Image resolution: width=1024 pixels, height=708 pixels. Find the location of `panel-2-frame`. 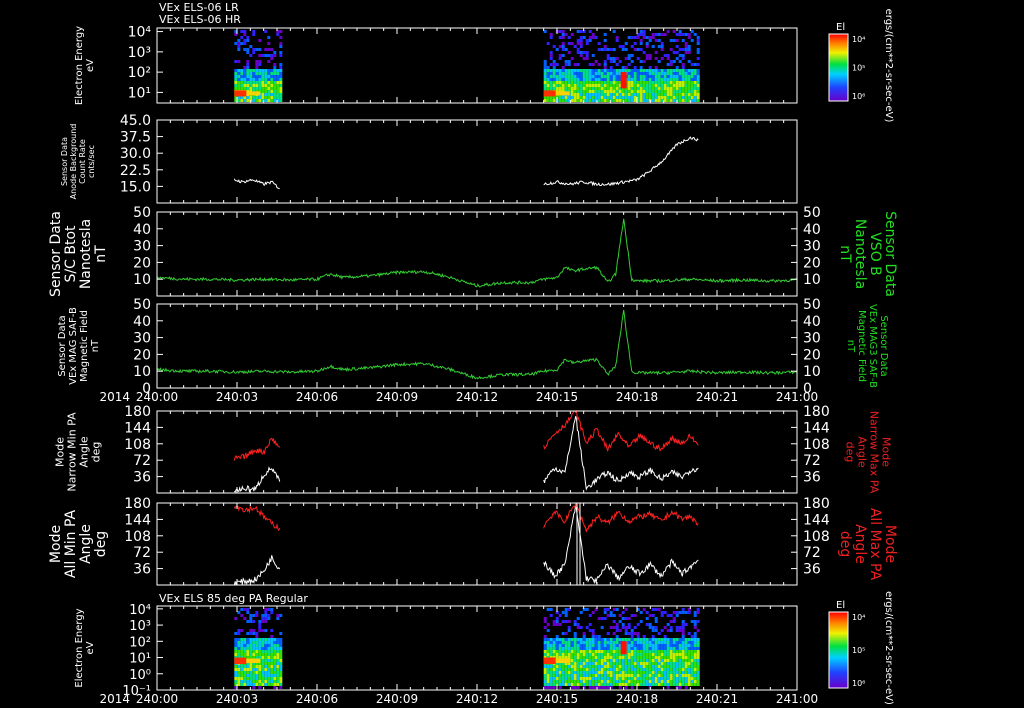

panel-2-frame is located at coordinates (477, 254).